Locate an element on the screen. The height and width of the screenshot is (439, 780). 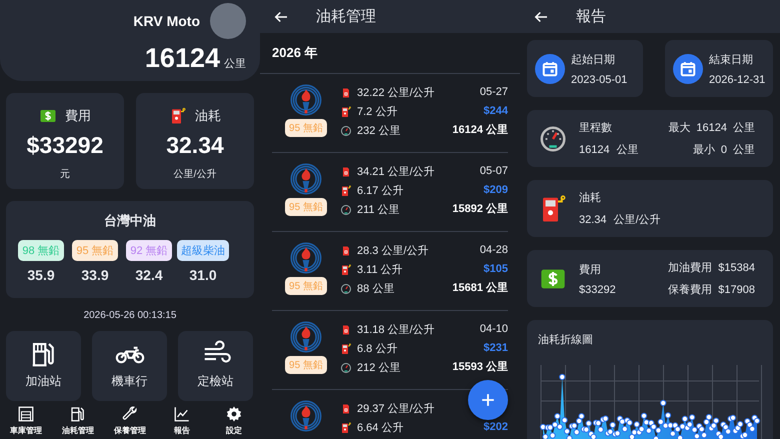
odometer-value: 16124 is located at coordinates (182, 58).